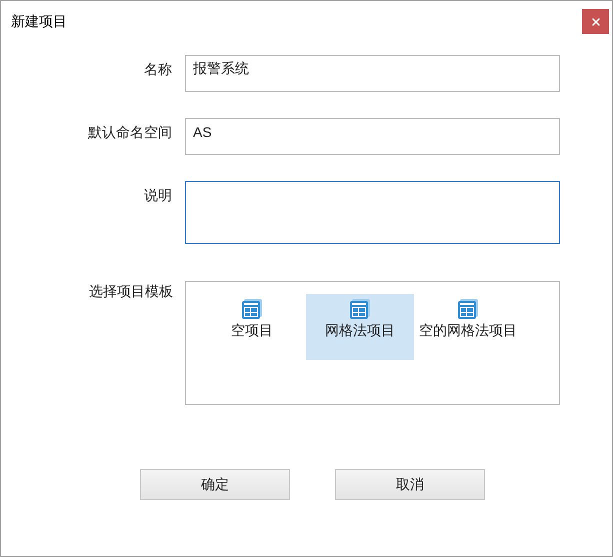 This screenshot has height=557, width=613. I want to click on template-label: 网格法项目, so click(360, 330).